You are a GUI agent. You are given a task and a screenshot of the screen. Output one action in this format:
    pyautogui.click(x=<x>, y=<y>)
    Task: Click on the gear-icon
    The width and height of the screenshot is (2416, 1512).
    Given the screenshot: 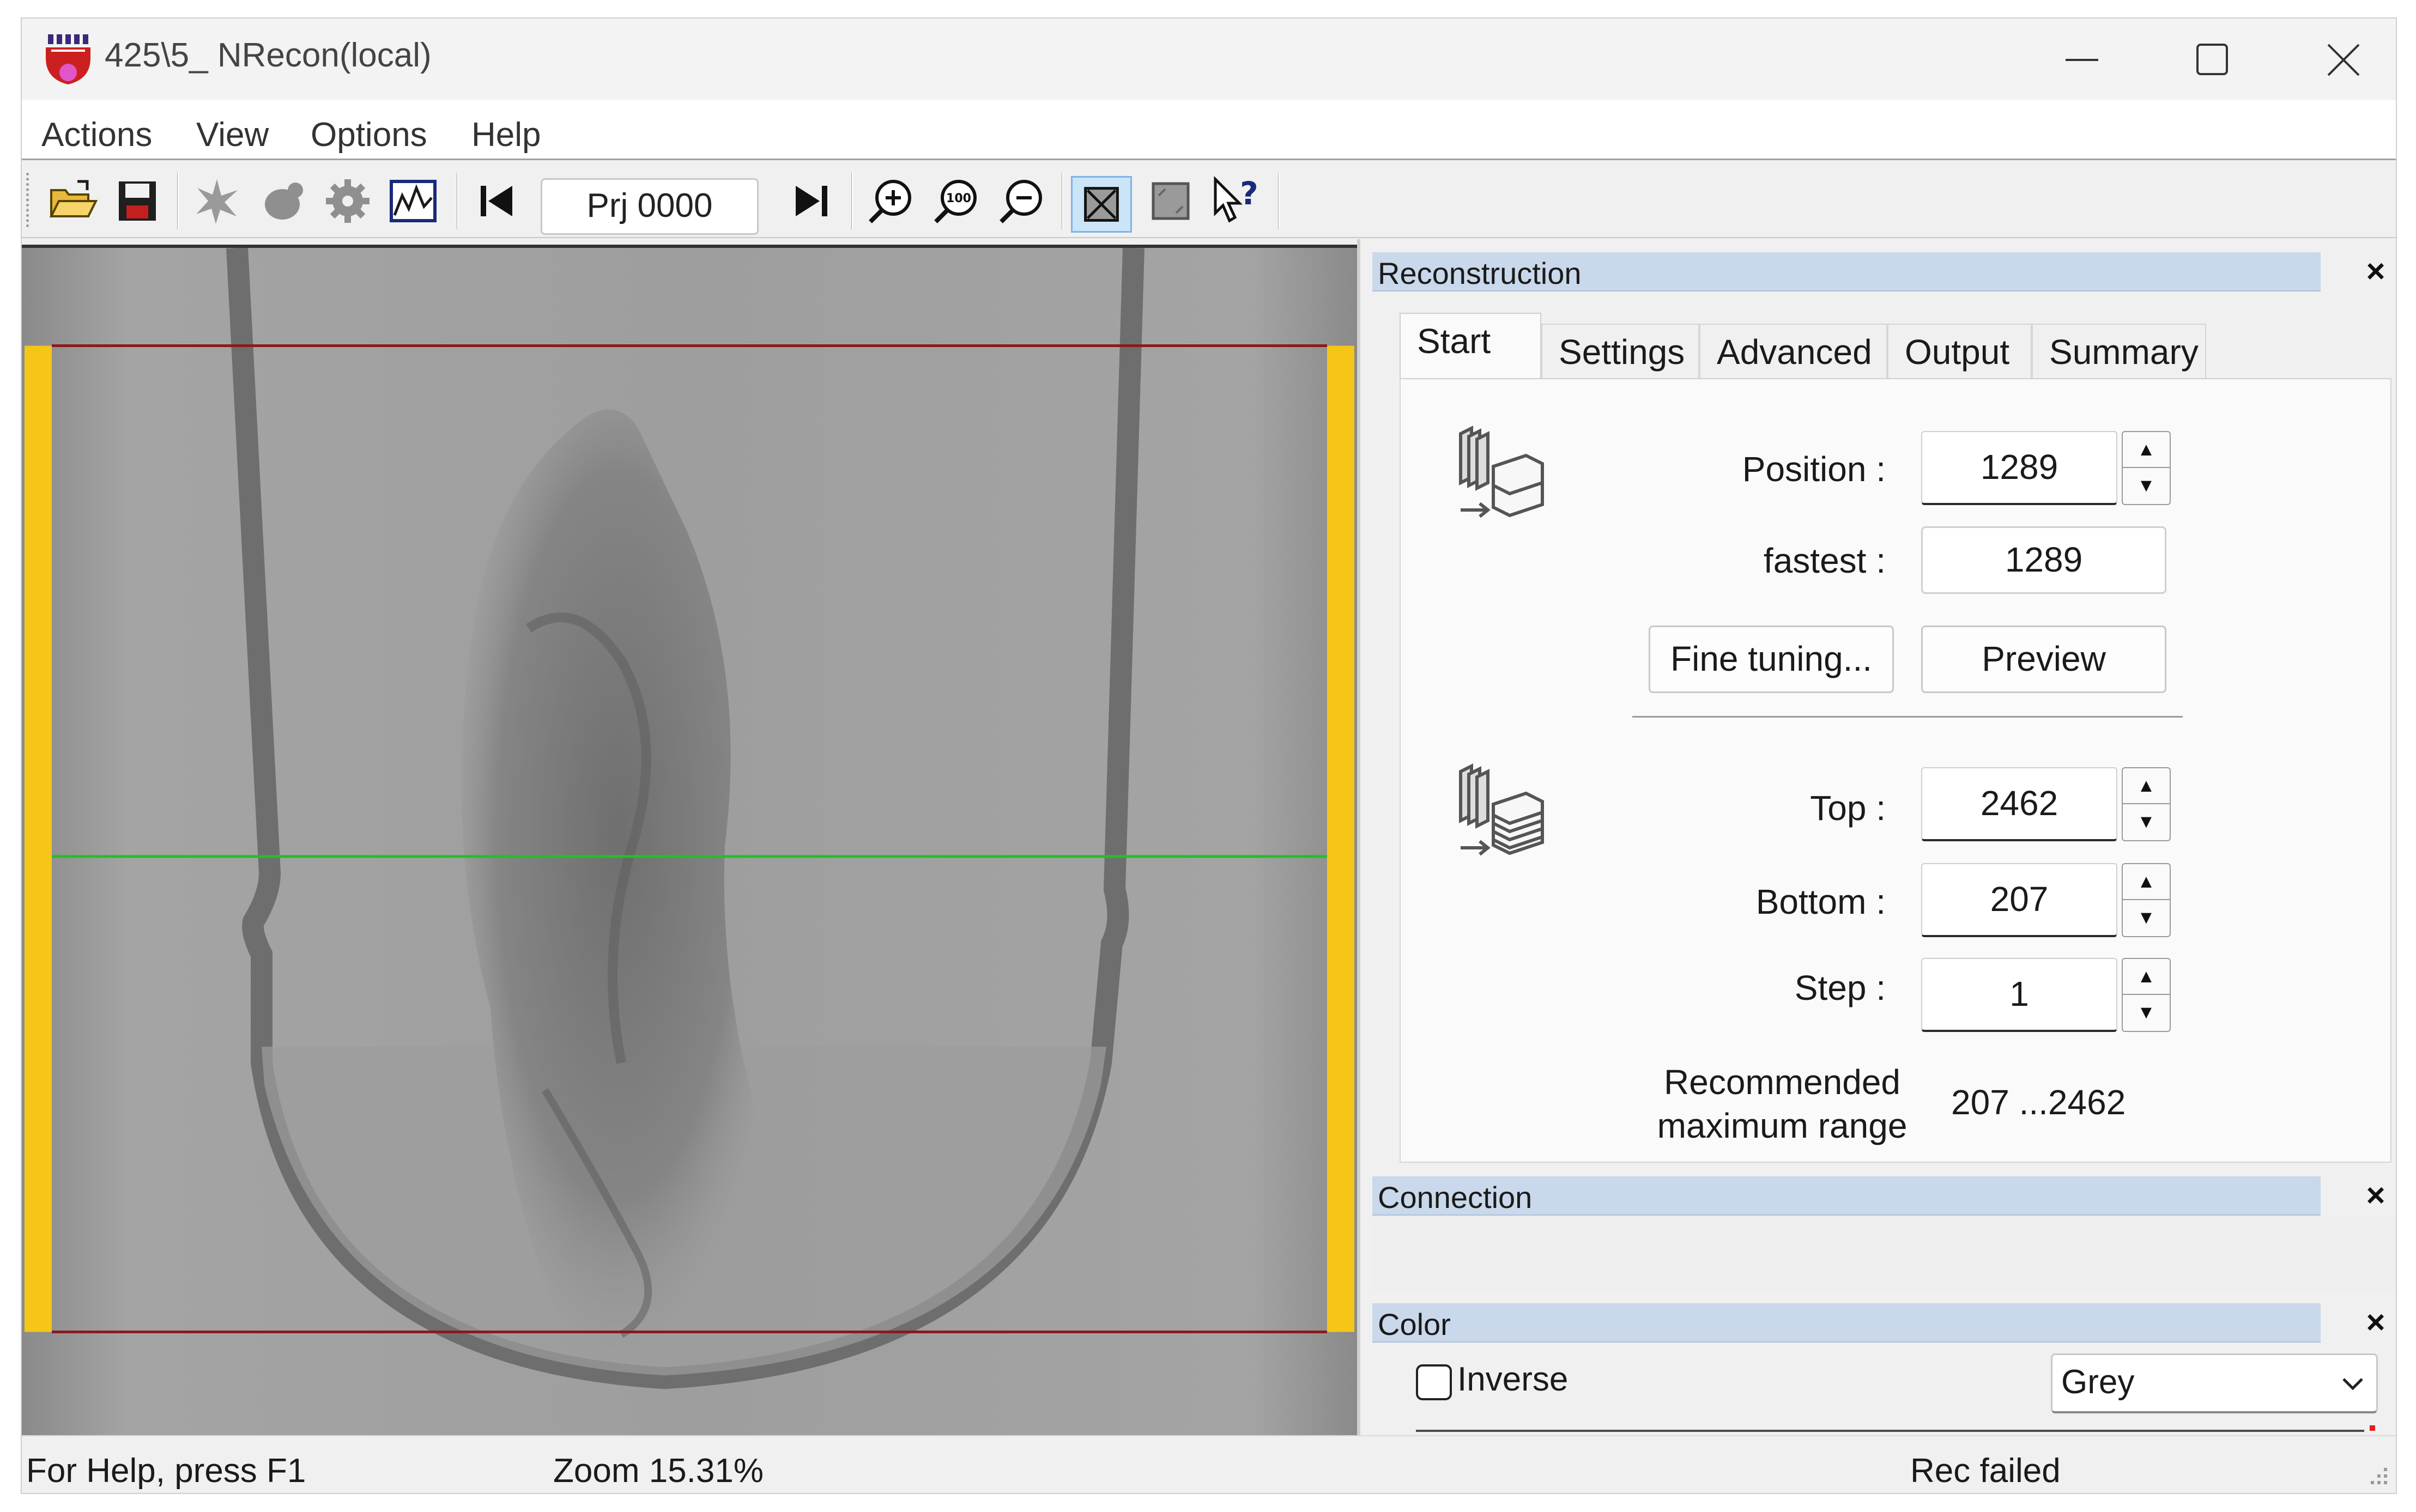 What is the action you would take?
    pyautogui.click(x=347, y=201)
    